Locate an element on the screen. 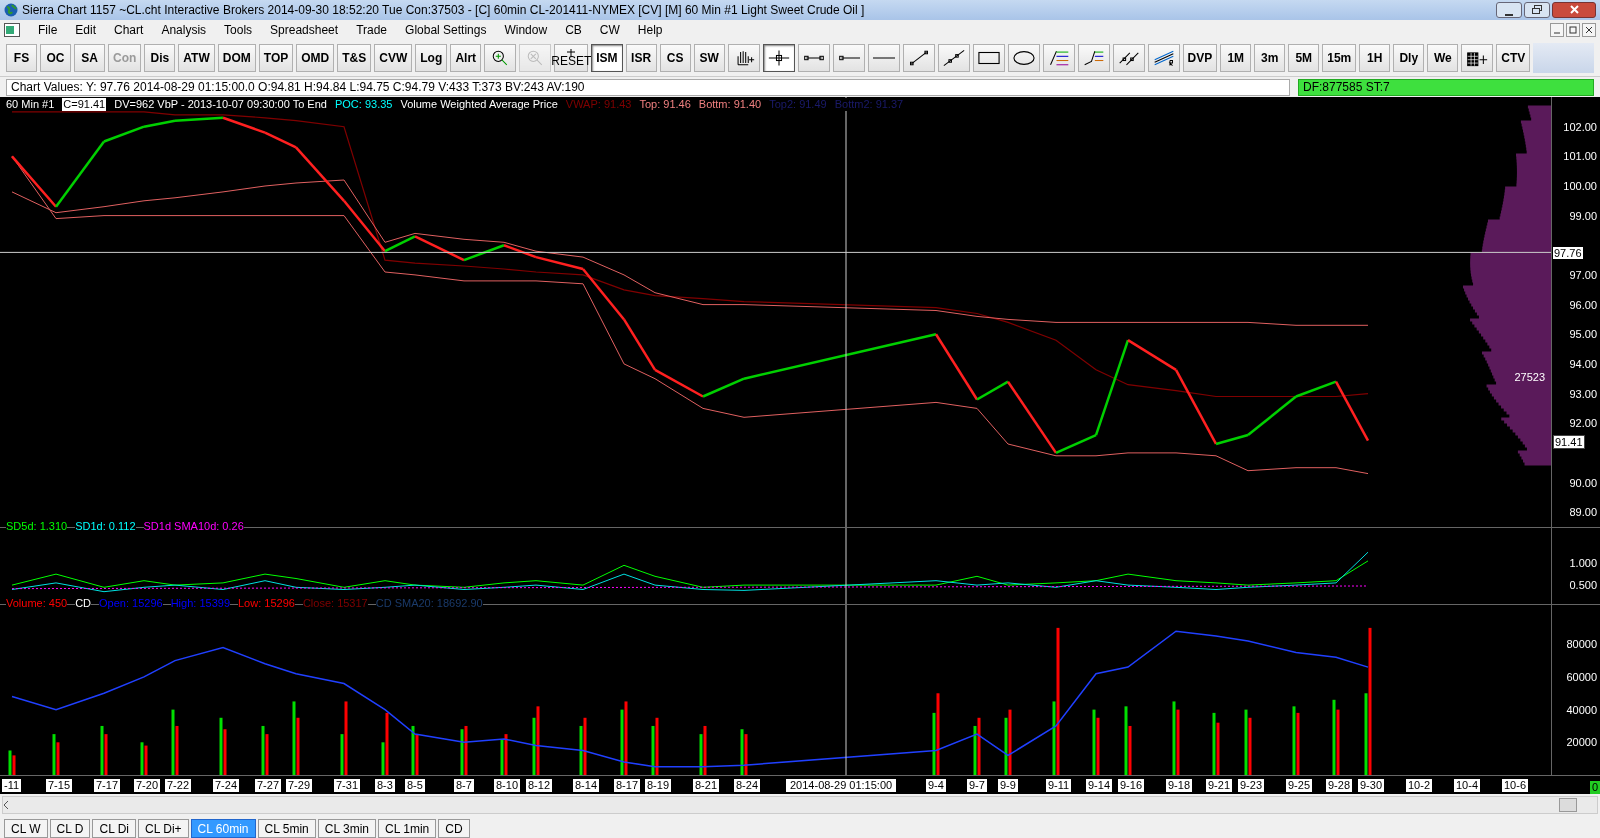 The image size is (1600, 838). chart-tab: CL D is located at coordinates (70, 828).